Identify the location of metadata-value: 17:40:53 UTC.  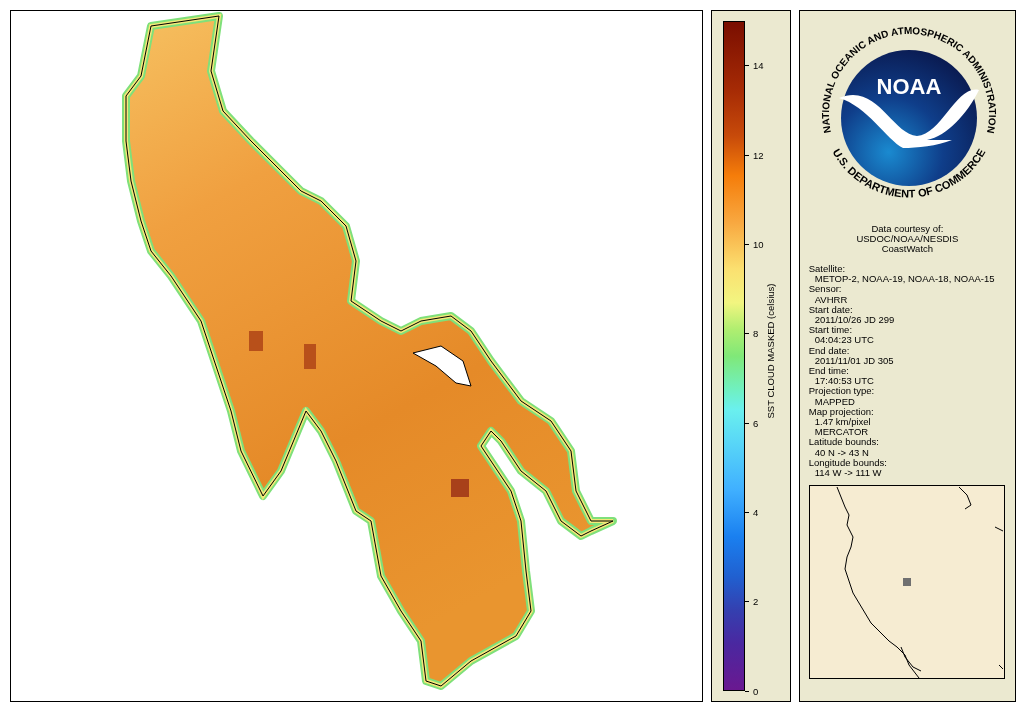
(844, 381).